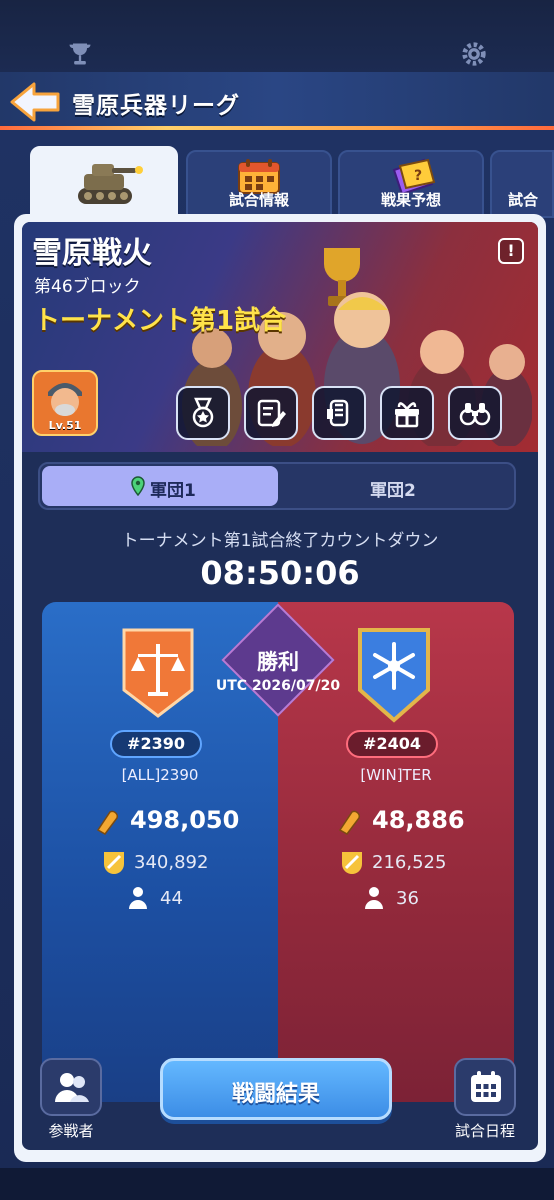  I want to click on tab-label: 試合, so click(523, 200).